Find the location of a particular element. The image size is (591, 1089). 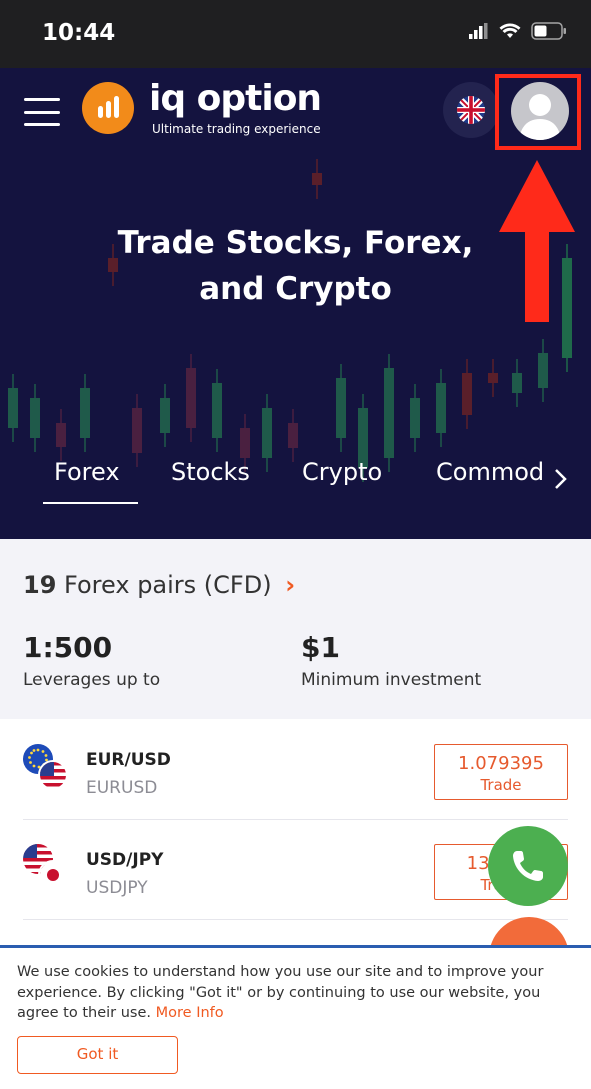

pairs-label: Forex pairs (CFD) is located at coordinates (168, 585).